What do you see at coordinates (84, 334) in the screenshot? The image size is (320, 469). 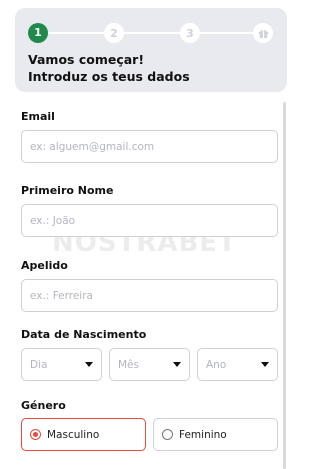 I see `birth-date-label: Data de Nascimento` at bounding box center [84, 334].